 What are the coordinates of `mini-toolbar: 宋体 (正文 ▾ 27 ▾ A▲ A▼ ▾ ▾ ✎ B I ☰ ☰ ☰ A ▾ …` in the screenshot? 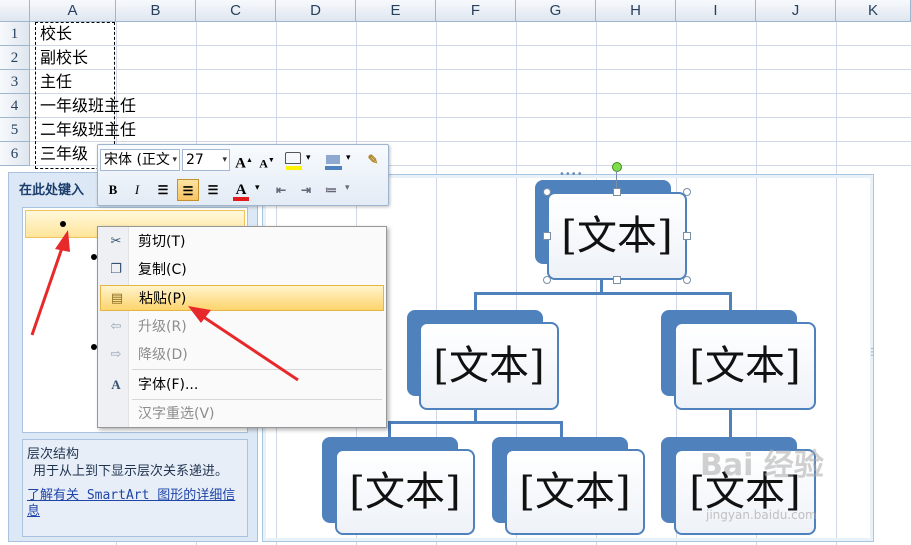 It's located at (243, 175).